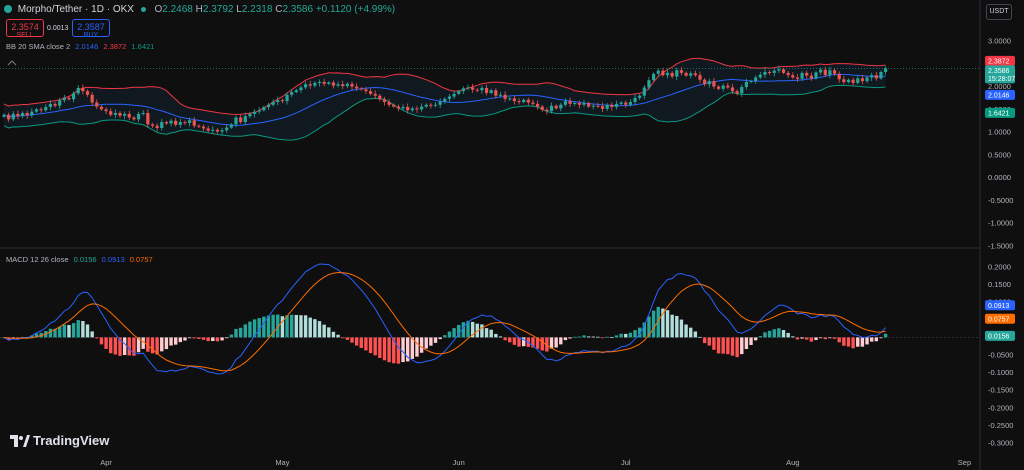  I want to click on sell-button: 2.3574 SELL, so click(25, 29).